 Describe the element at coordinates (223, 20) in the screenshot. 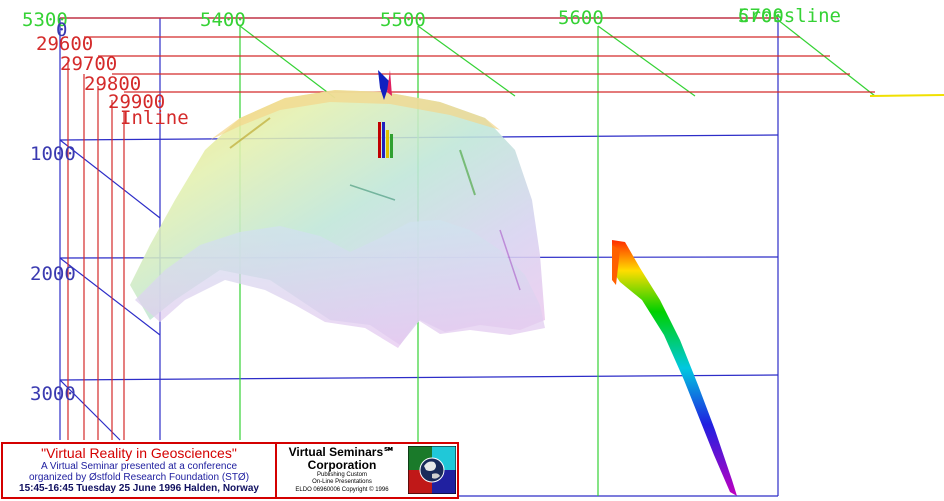

I see `crossline-tick-label: 5400` at that location.